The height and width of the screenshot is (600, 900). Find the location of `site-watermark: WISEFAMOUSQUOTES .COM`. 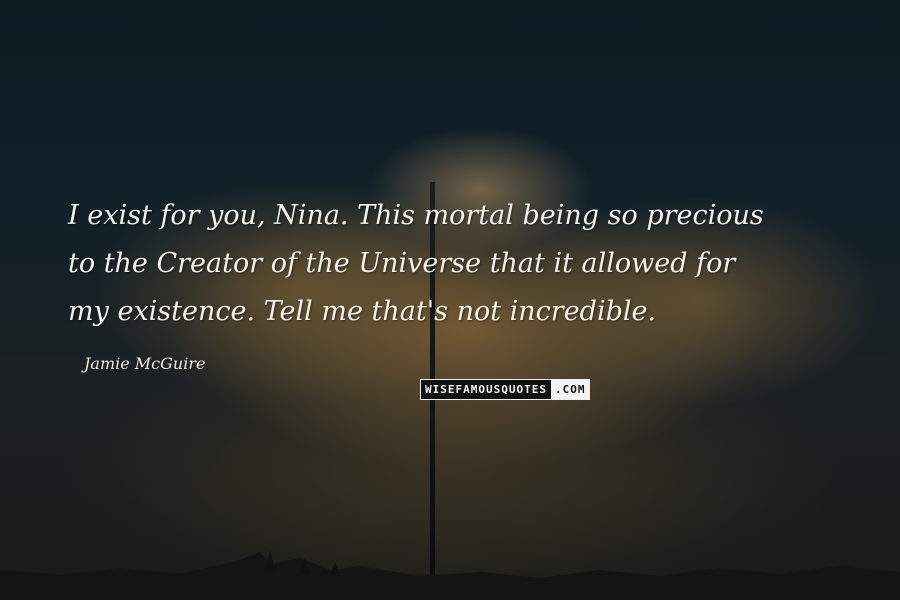

site-watermark: WISEFAMOUSQUOTES .COM is located at coordinates (505, 389).